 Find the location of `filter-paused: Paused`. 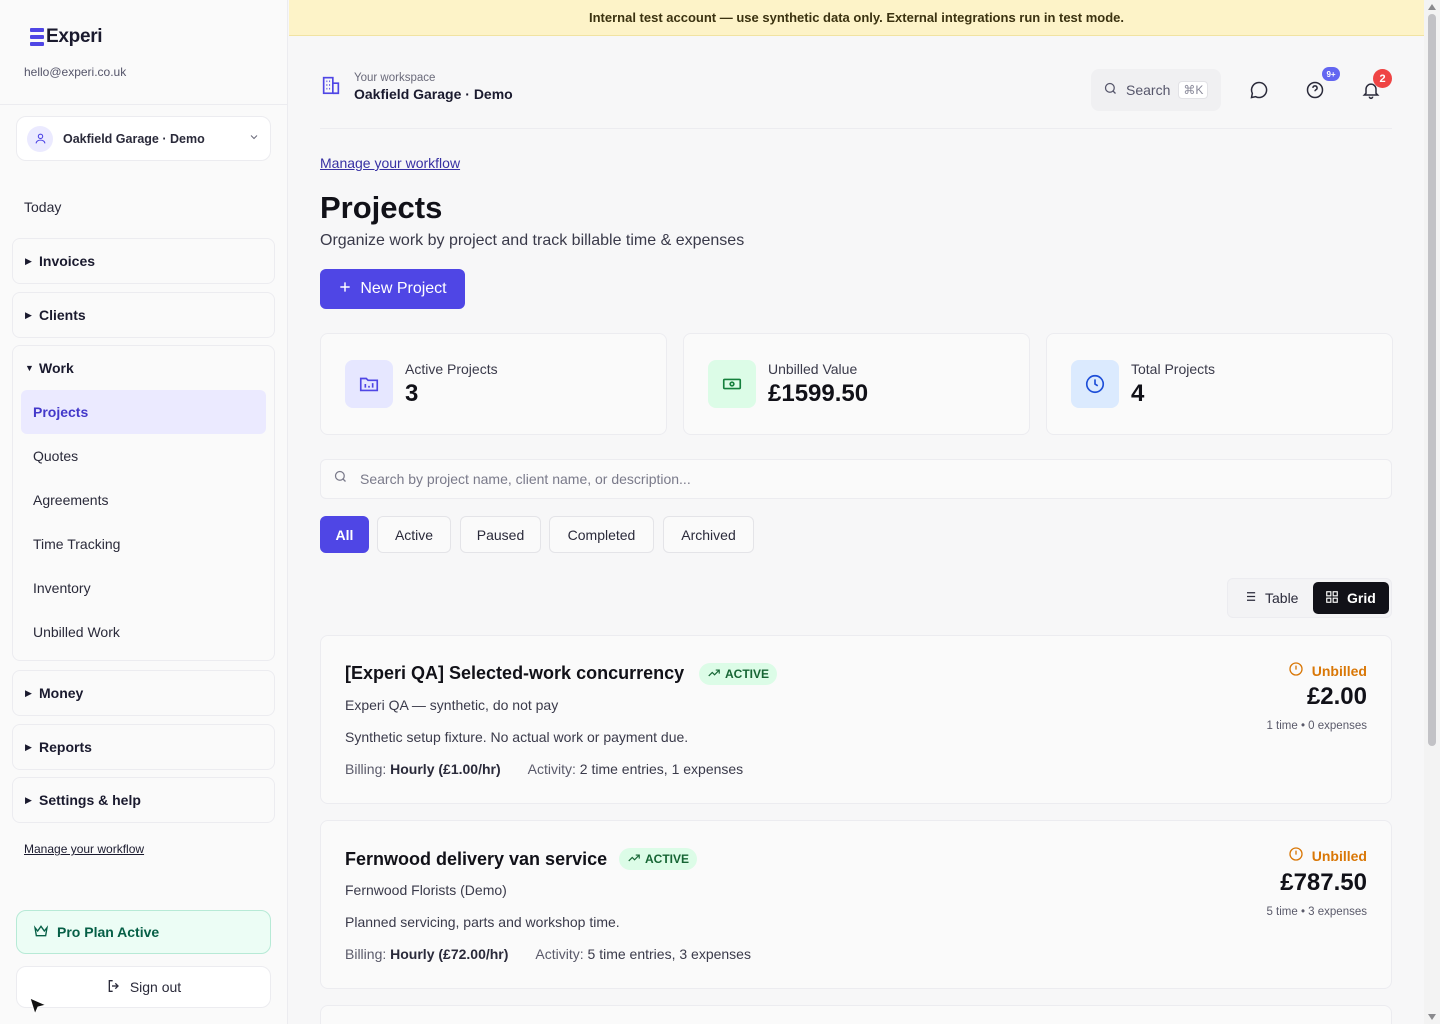

filter-paused: Paused is located at coordinates (500, 534).